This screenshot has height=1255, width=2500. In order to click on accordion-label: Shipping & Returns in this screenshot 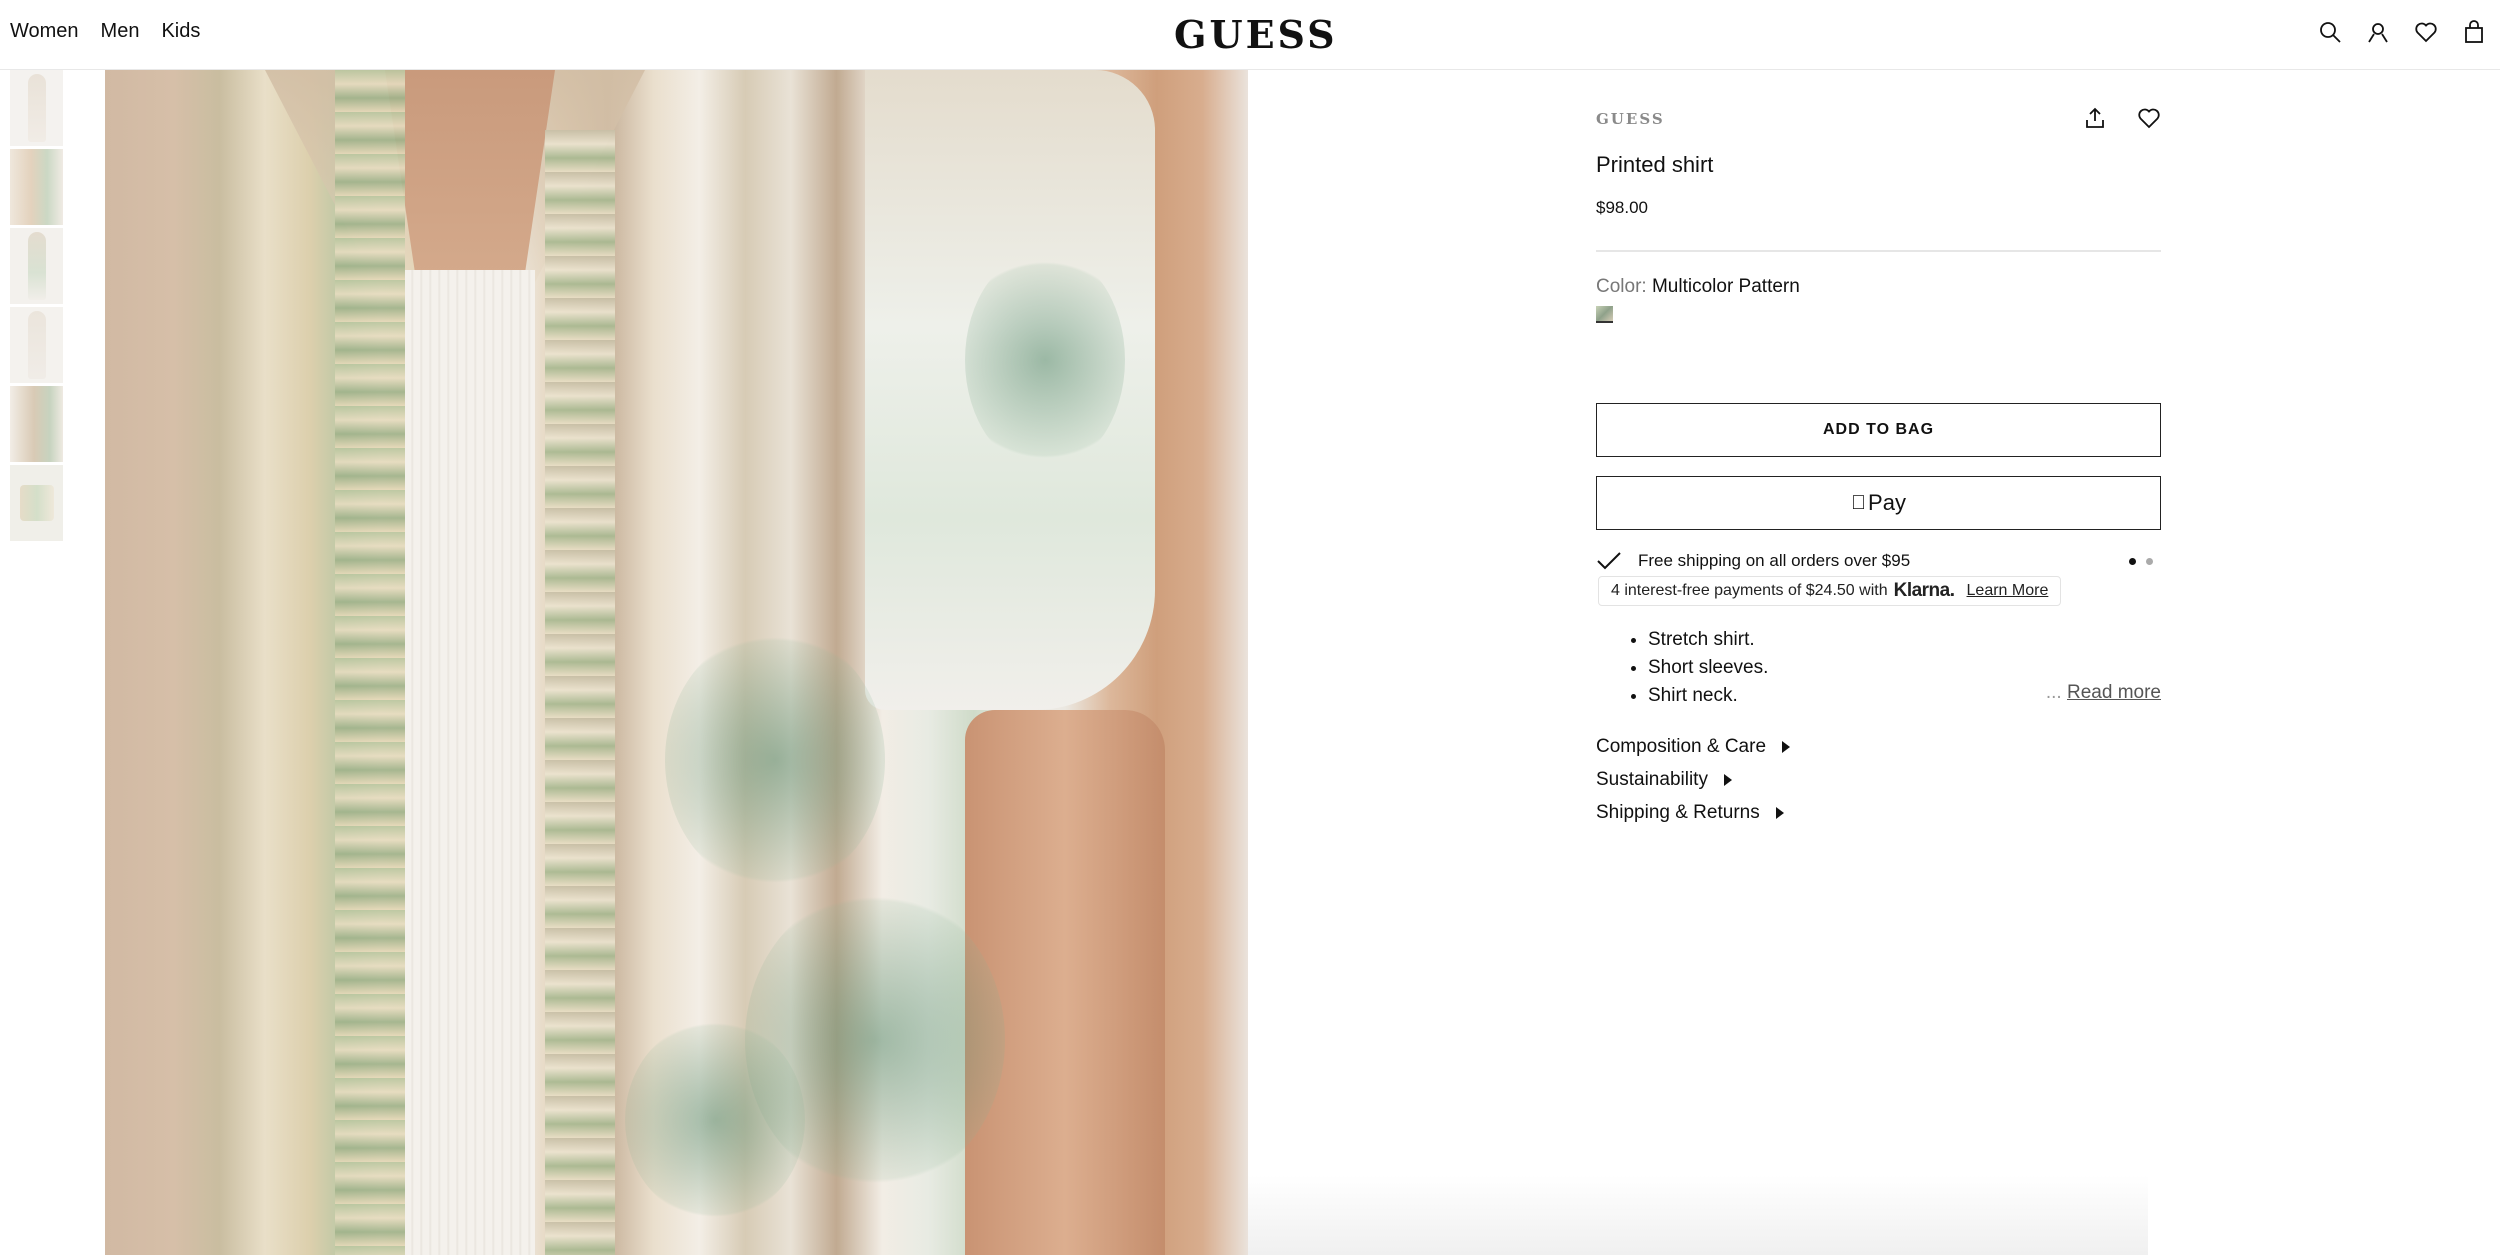, I will do `click(1678, 812)`.